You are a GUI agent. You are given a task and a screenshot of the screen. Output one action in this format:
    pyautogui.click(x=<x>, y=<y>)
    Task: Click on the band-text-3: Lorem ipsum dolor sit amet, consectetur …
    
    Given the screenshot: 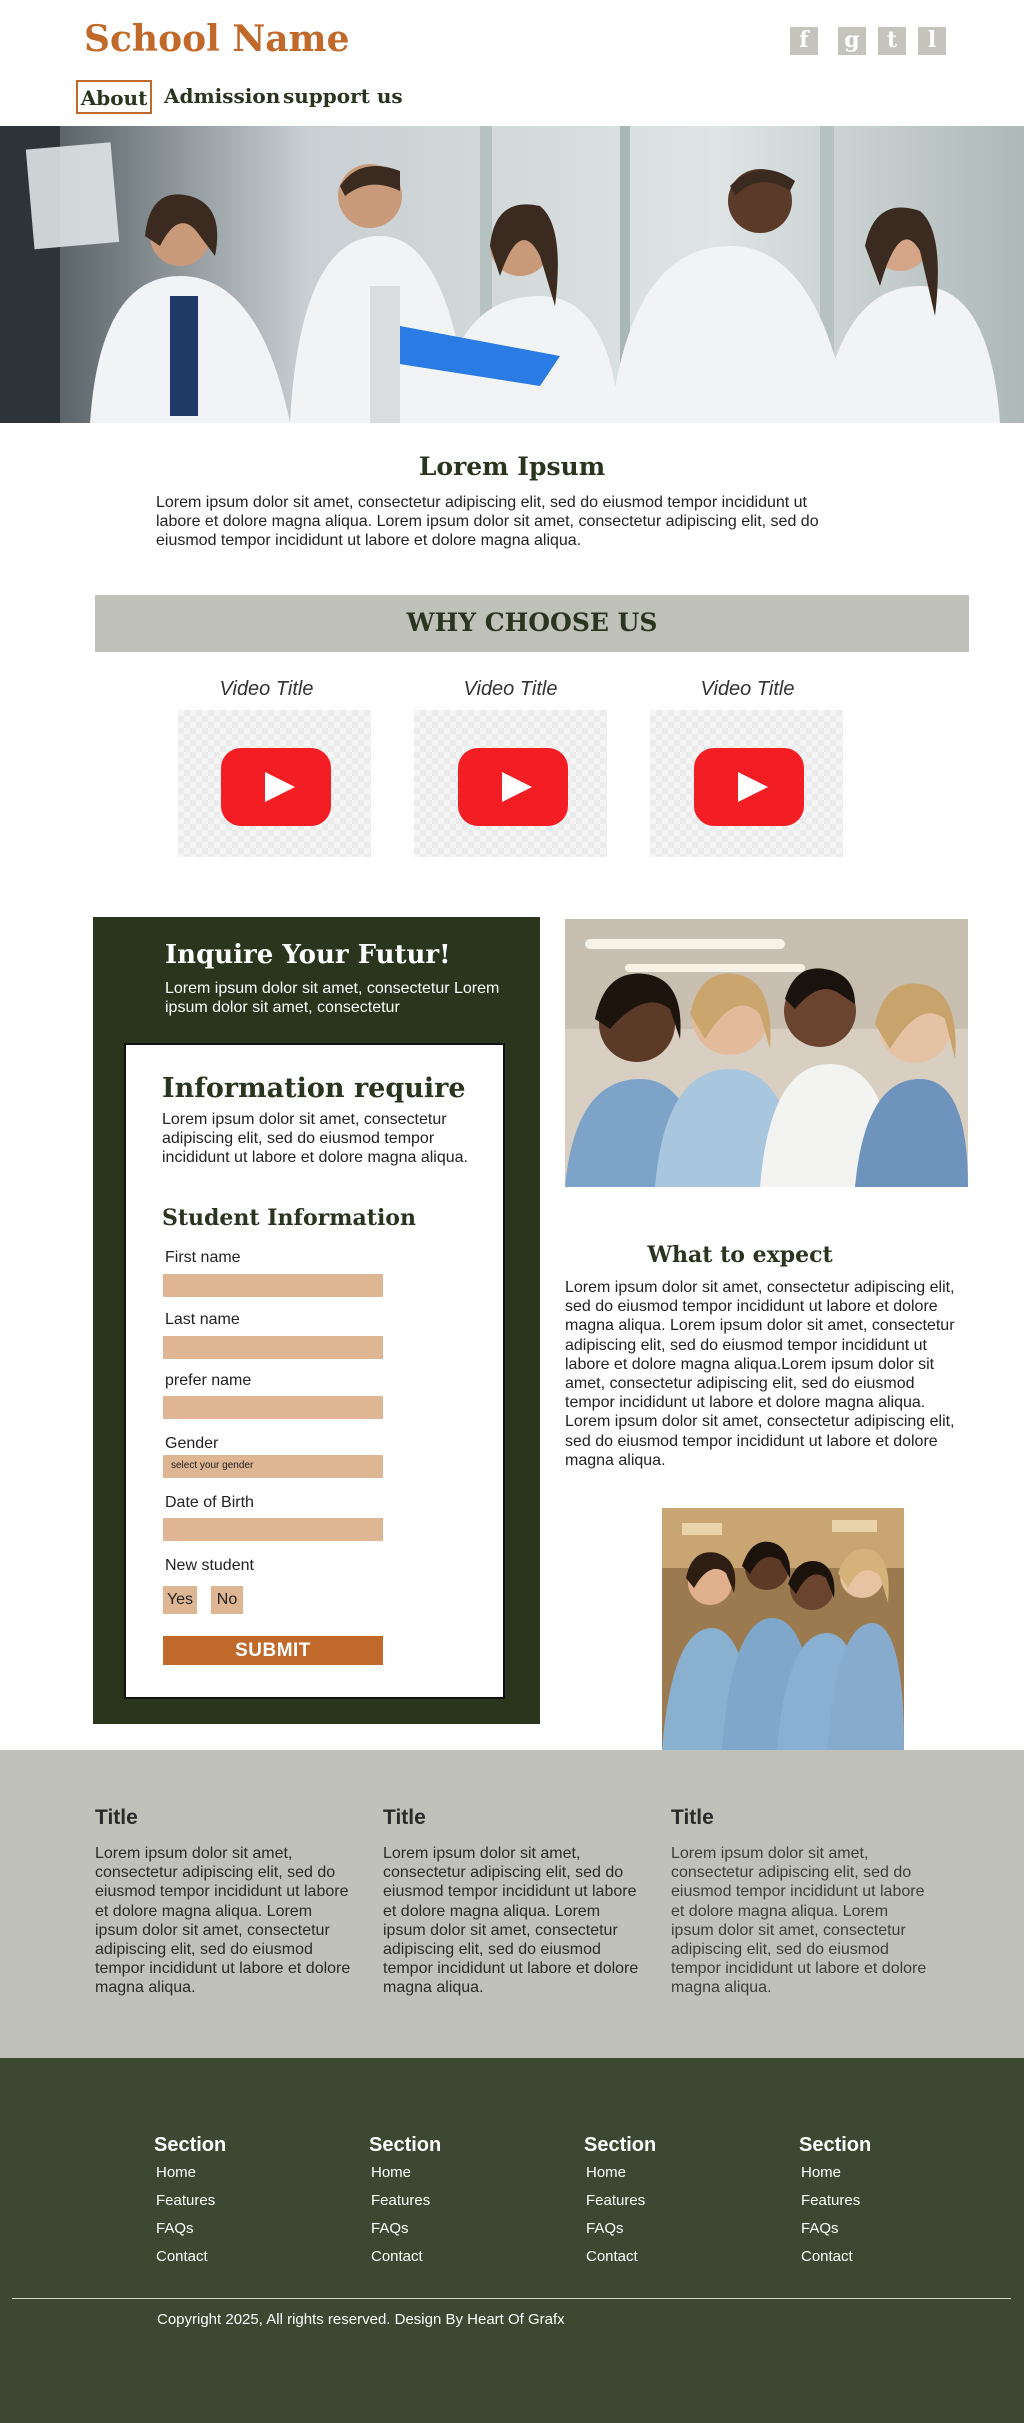 What is the action you would take?
    pyautogui.click(x=799, y=1921)
    